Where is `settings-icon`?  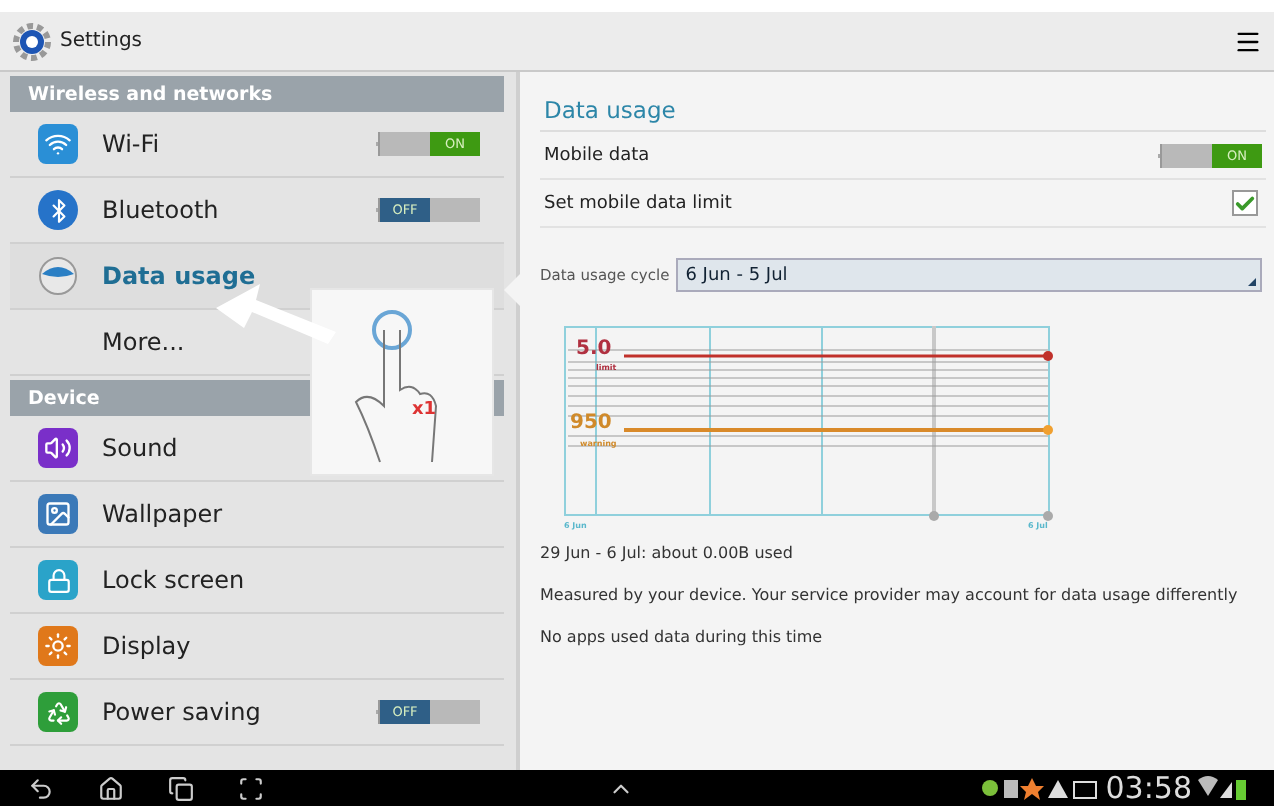 settings-icon is located at coordinates (32, 41).